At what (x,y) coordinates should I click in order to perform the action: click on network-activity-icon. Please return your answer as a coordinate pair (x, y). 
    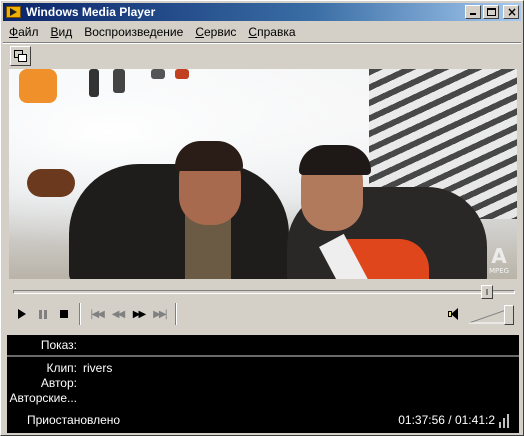
    Looking at the image, I should click on (506, 420).